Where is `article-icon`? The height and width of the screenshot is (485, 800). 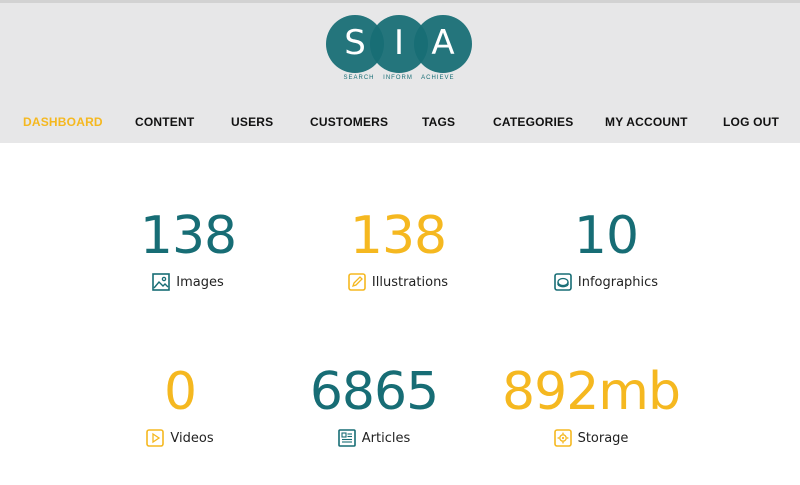 article-icon is located at coordinates (346, 438).